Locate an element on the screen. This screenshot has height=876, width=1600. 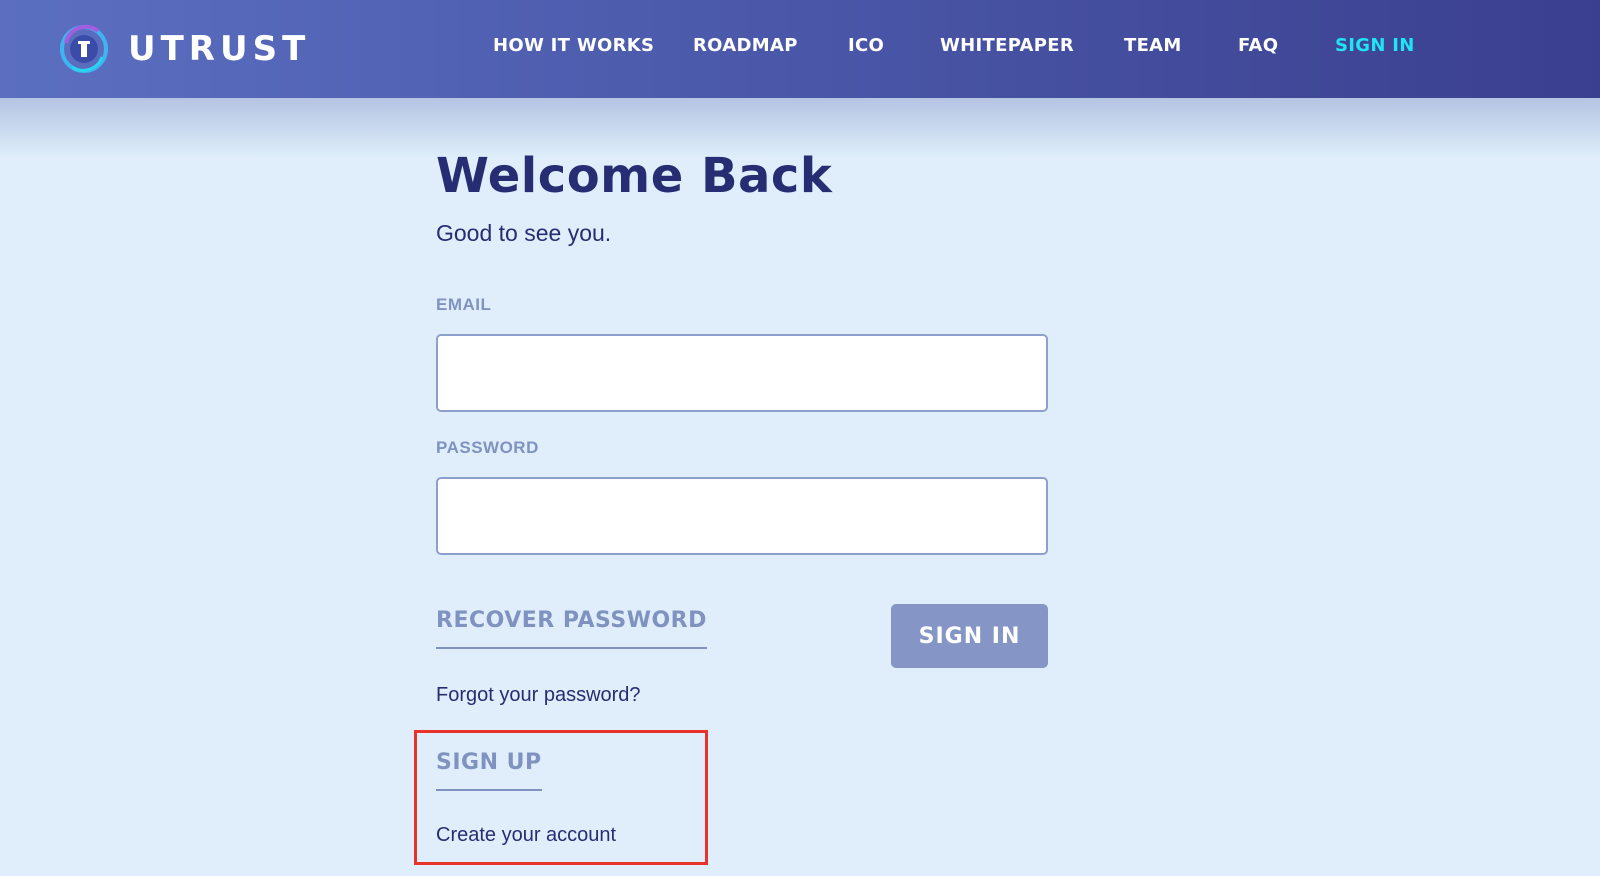
page-subtitle: Good to see you. is located at coordinates (524, 233).